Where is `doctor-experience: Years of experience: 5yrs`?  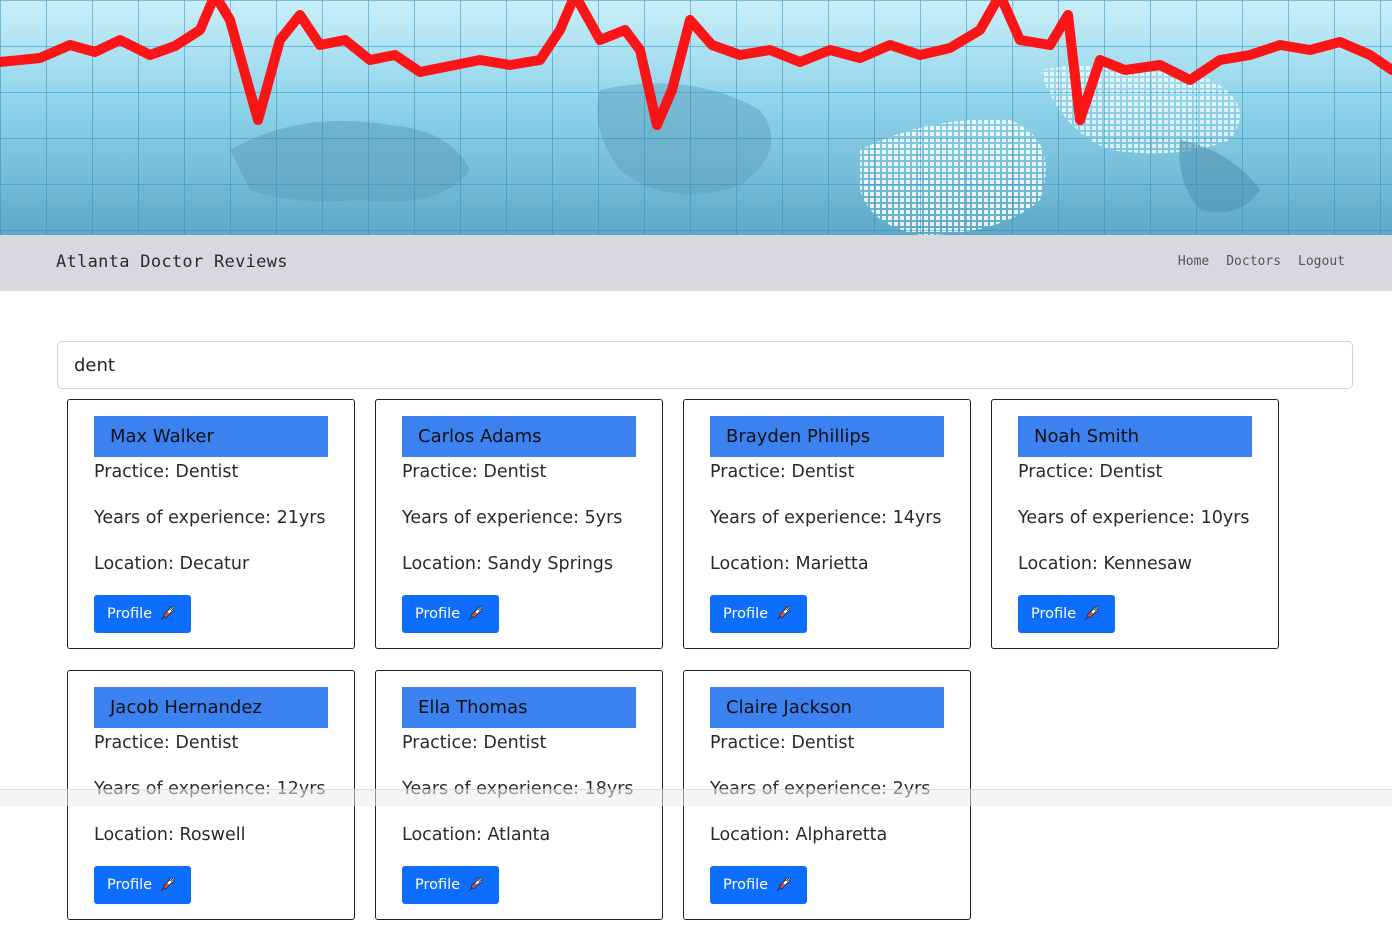
doctor-experience: Years of experience: 5yrs is located at coordinates (512, 518).